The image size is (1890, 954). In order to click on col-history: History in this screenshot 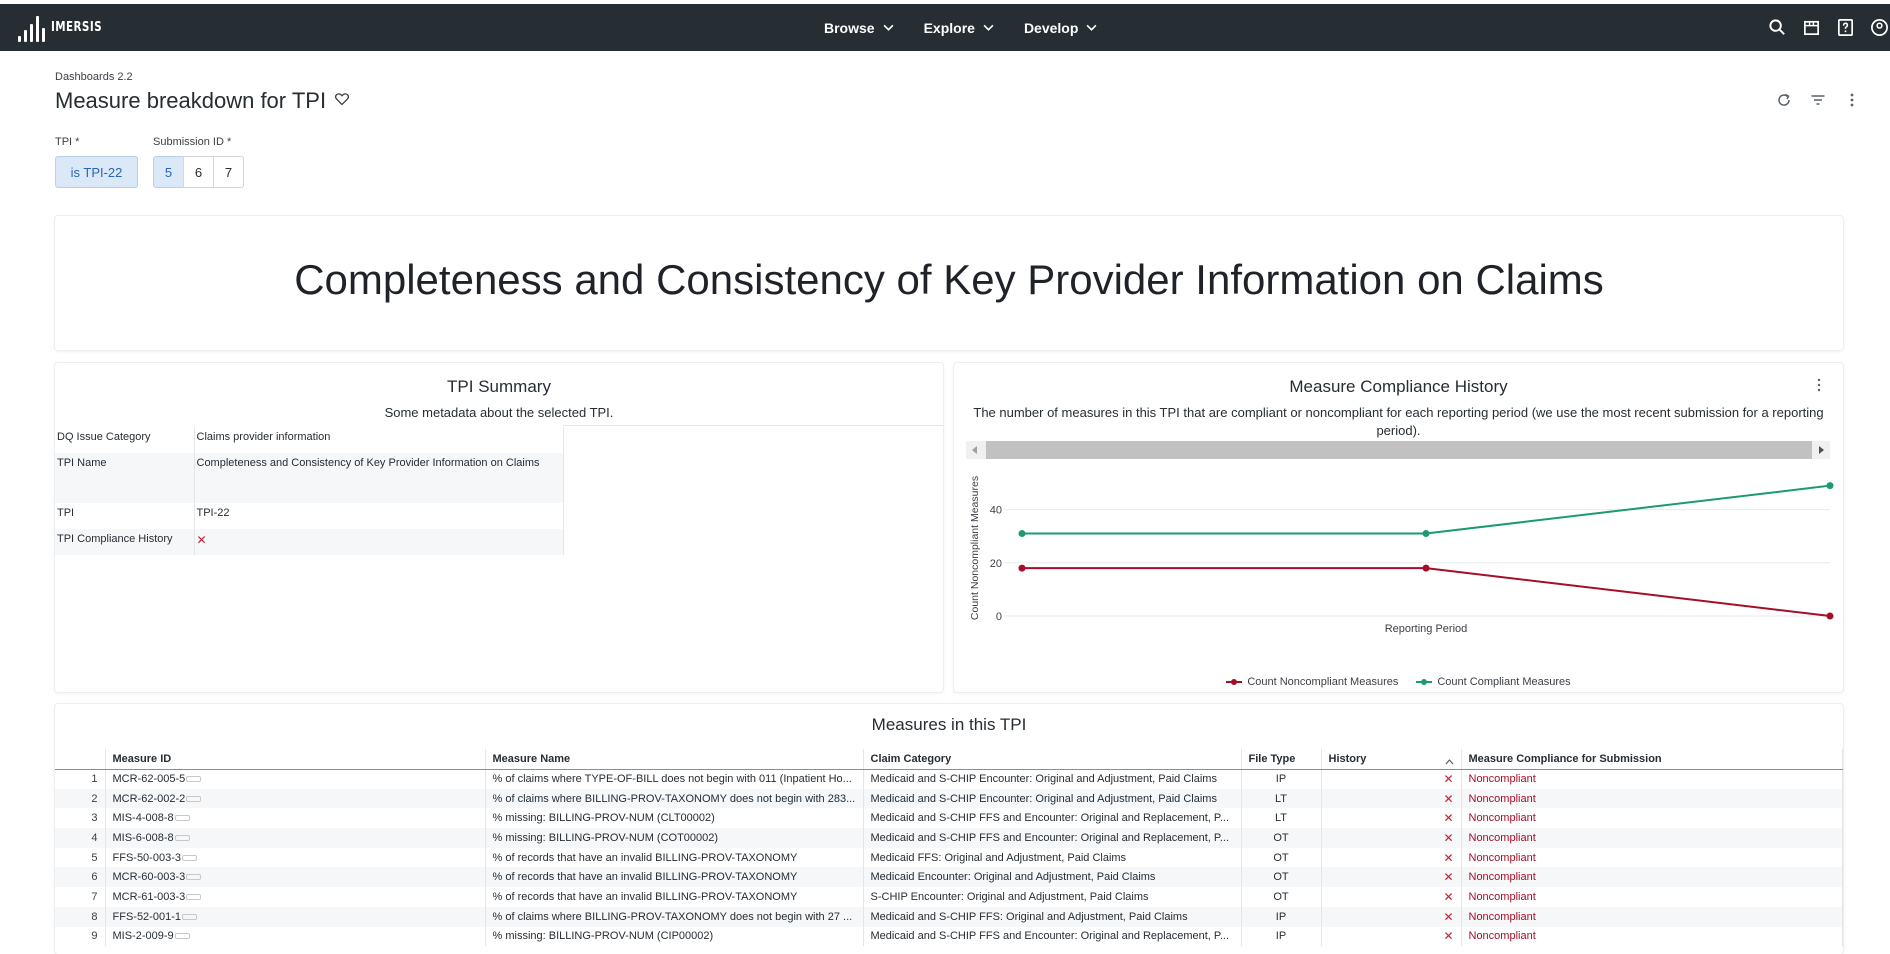, I will do `click(1391, 759)`.